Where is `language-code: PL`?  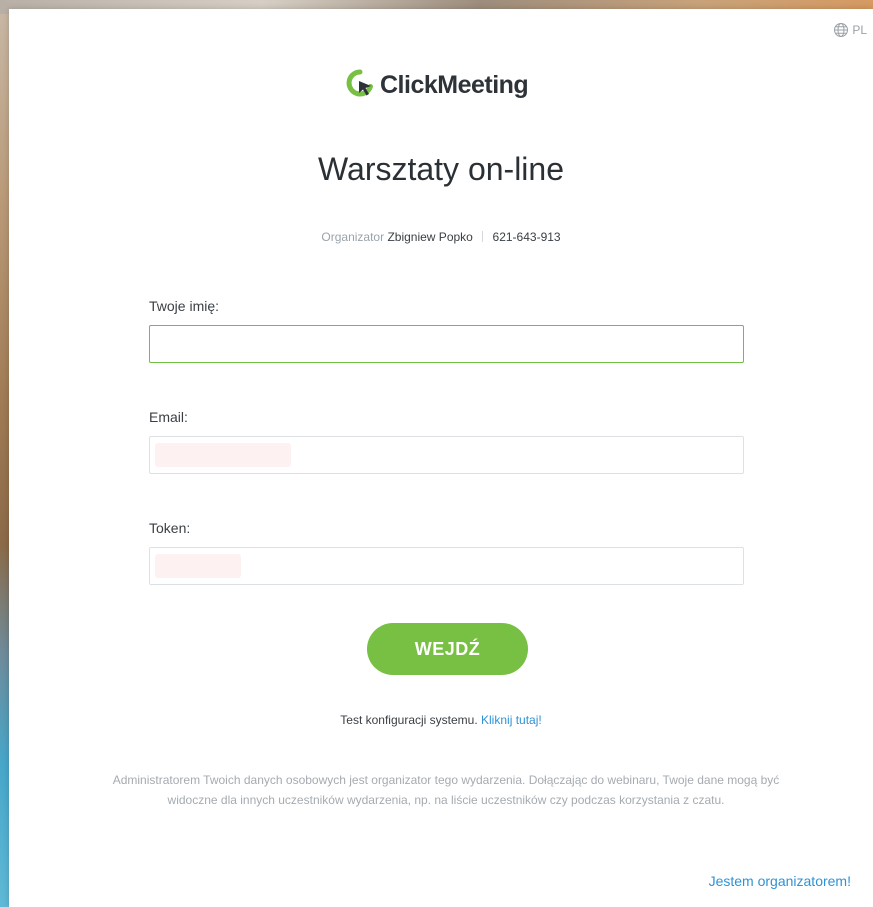 language-code: PL is located at coordinates (859, 30).